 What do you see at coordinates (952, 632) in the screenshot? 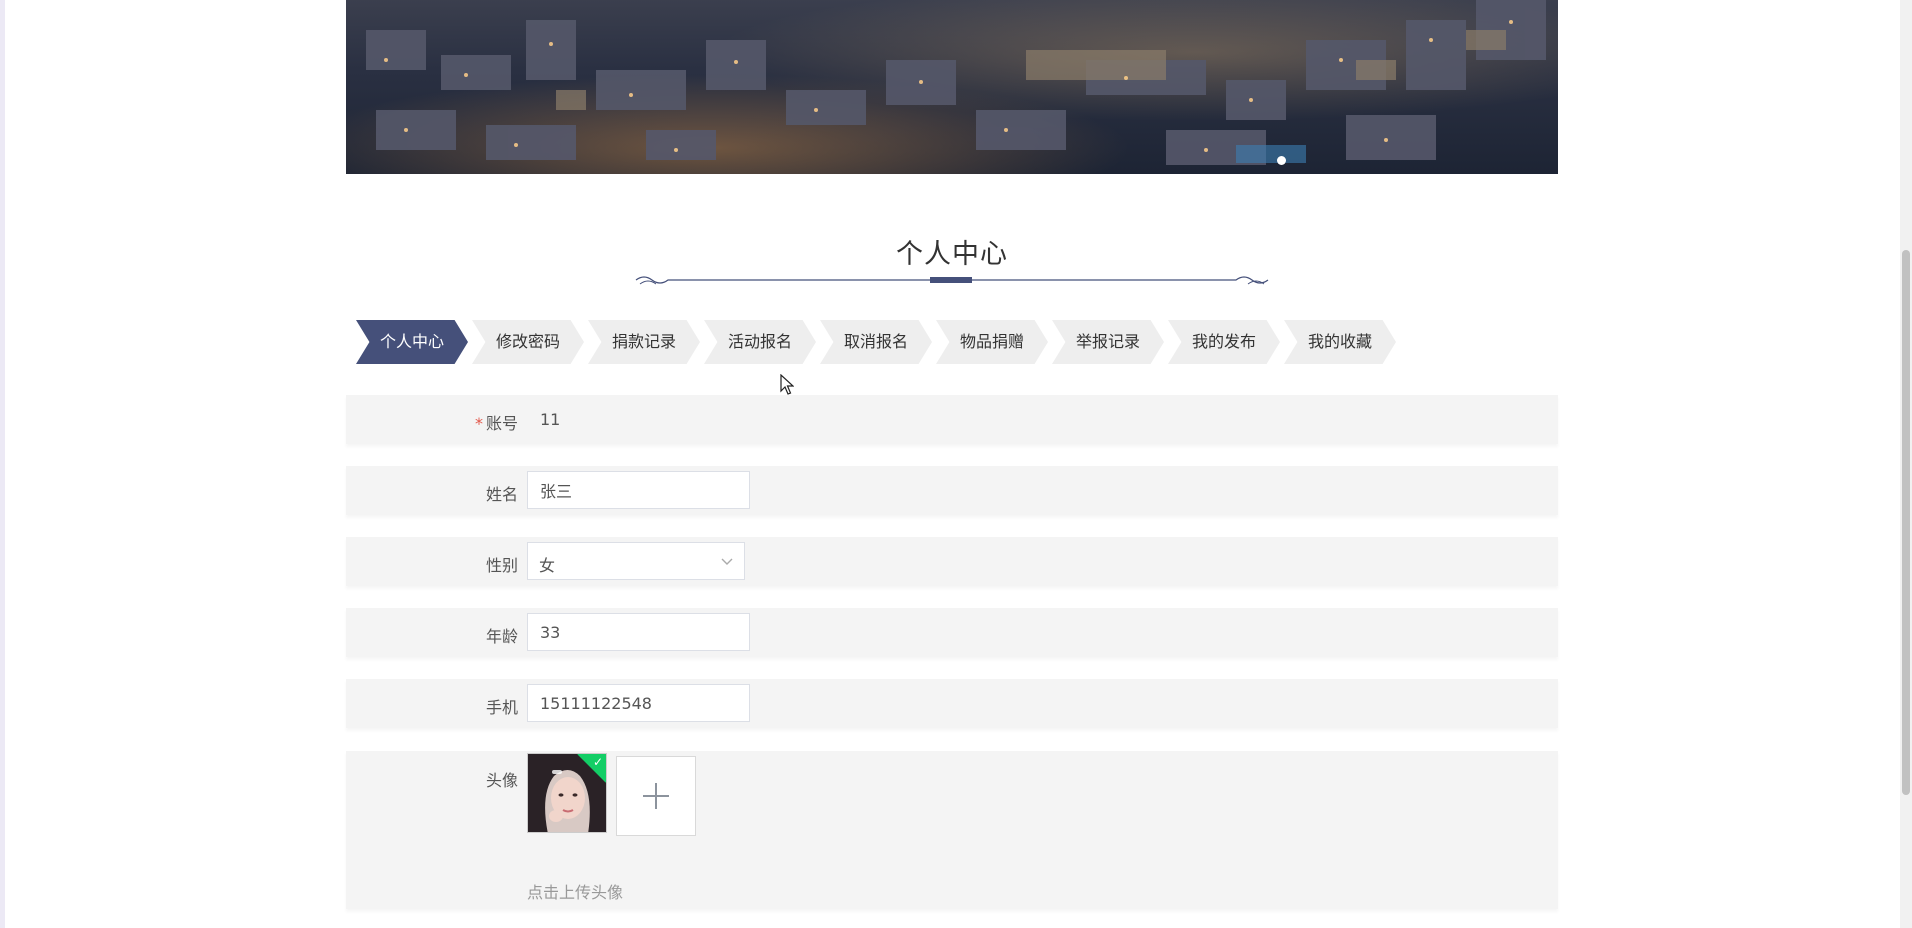
I see `form-row-age: 年龄` at bounding box center [952, 632].